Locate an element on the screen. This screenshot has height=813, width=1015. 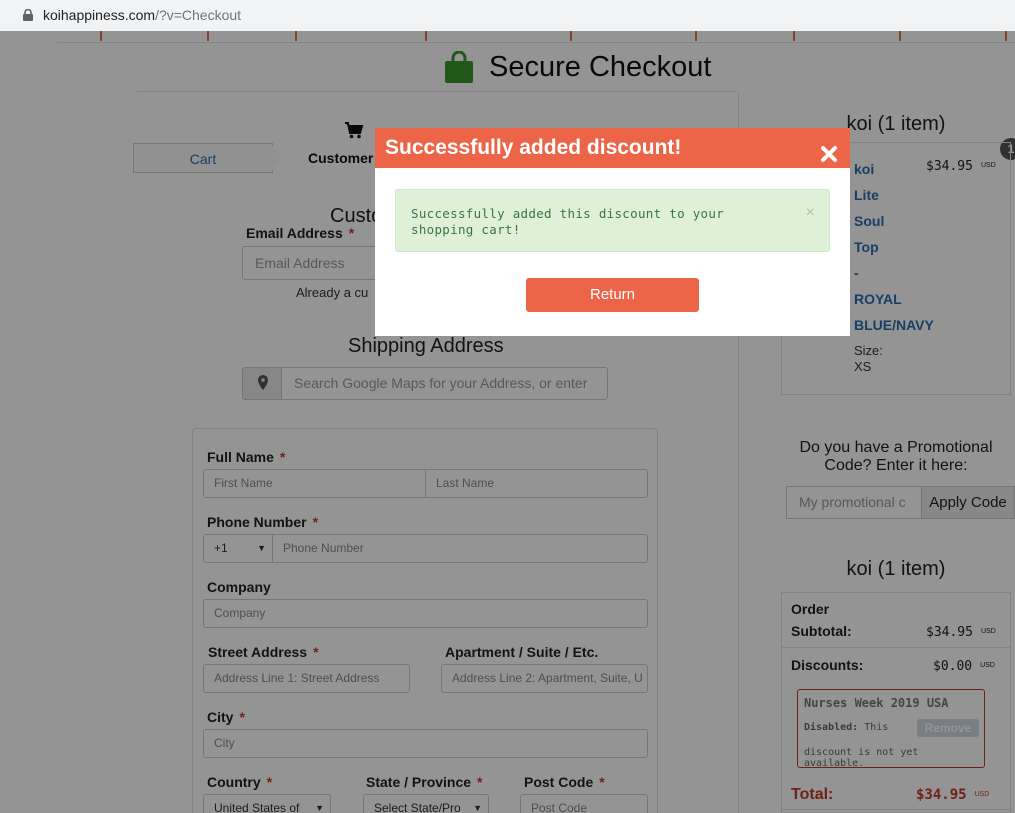
close-icon is located at coordinates (829, 154).